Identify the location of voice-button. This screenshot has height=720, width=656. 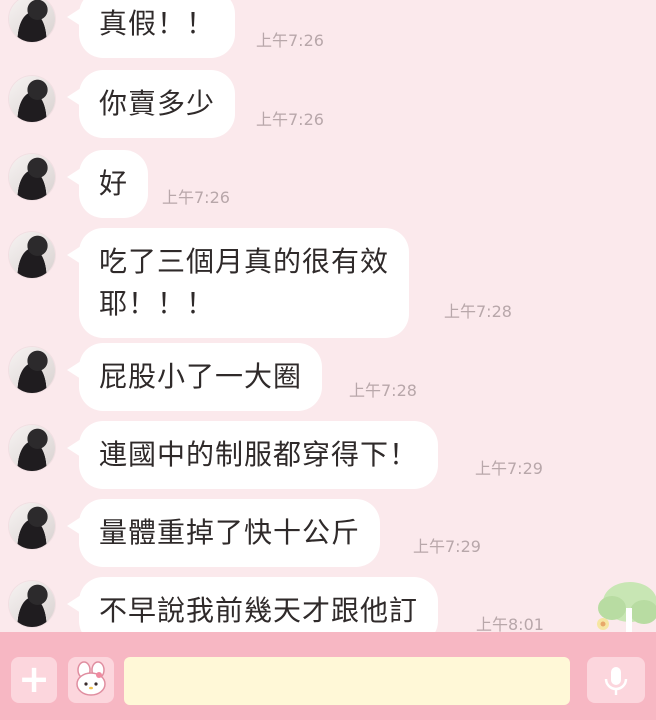
(616, 680).